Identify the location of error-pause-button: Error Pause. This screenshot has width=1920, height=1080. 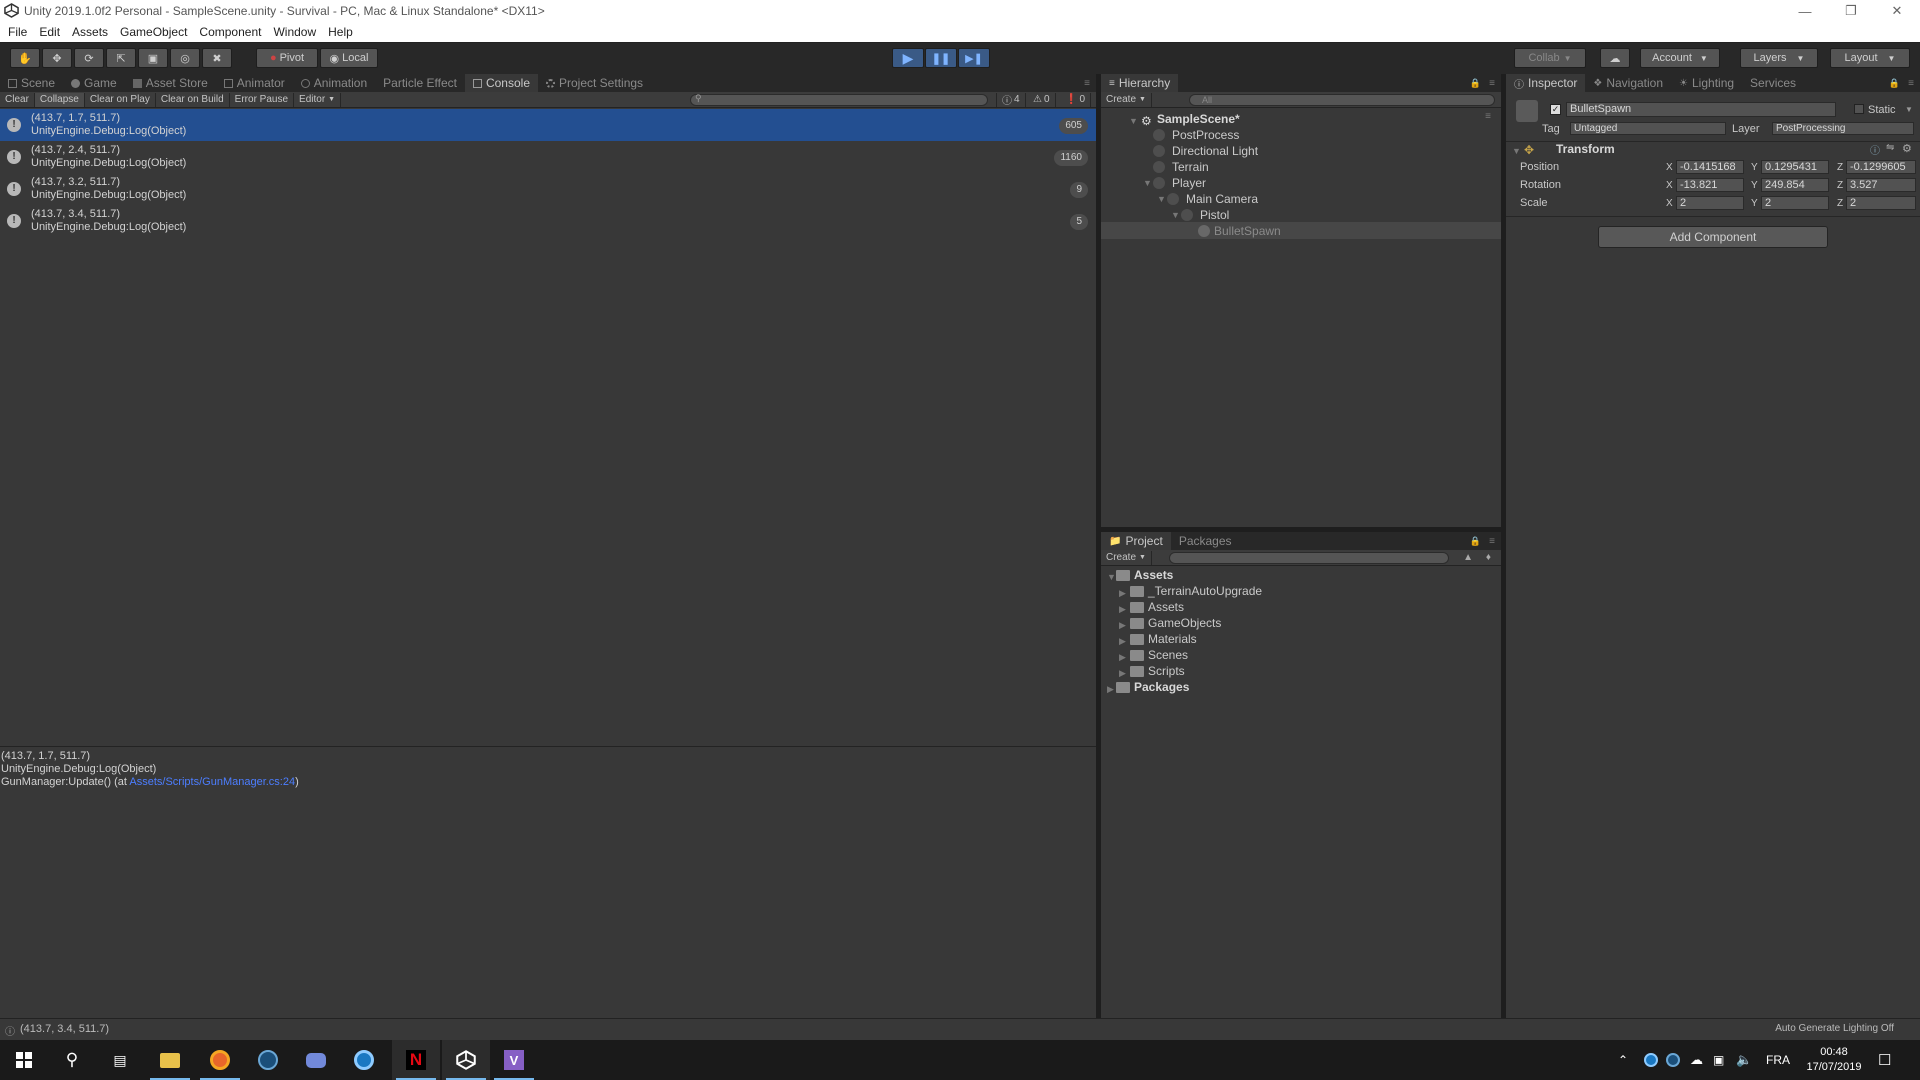
(262, 99).